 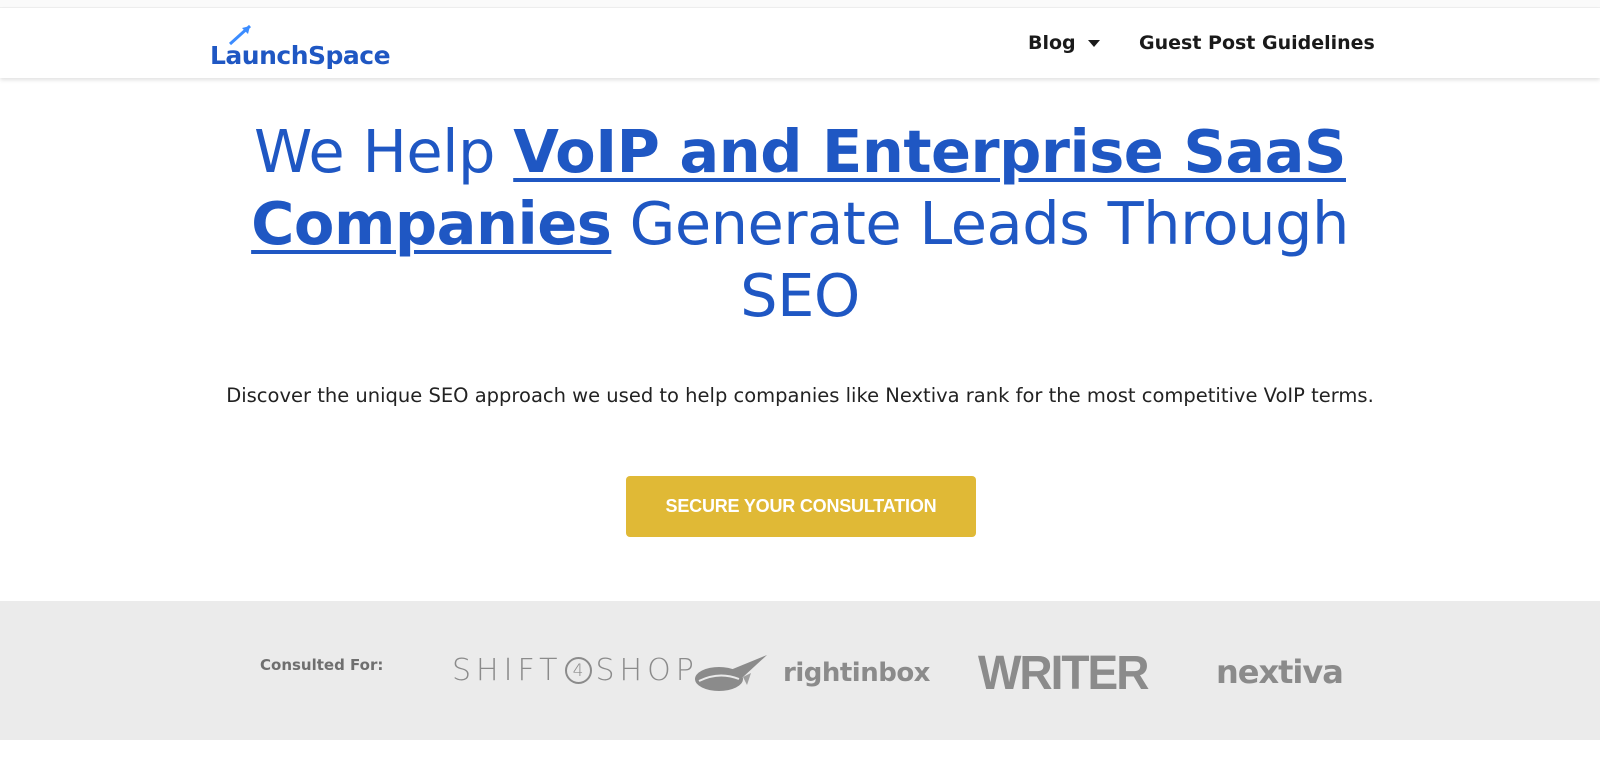 I want to click on shift4shop-number: 4, so click(x=578, y=670).